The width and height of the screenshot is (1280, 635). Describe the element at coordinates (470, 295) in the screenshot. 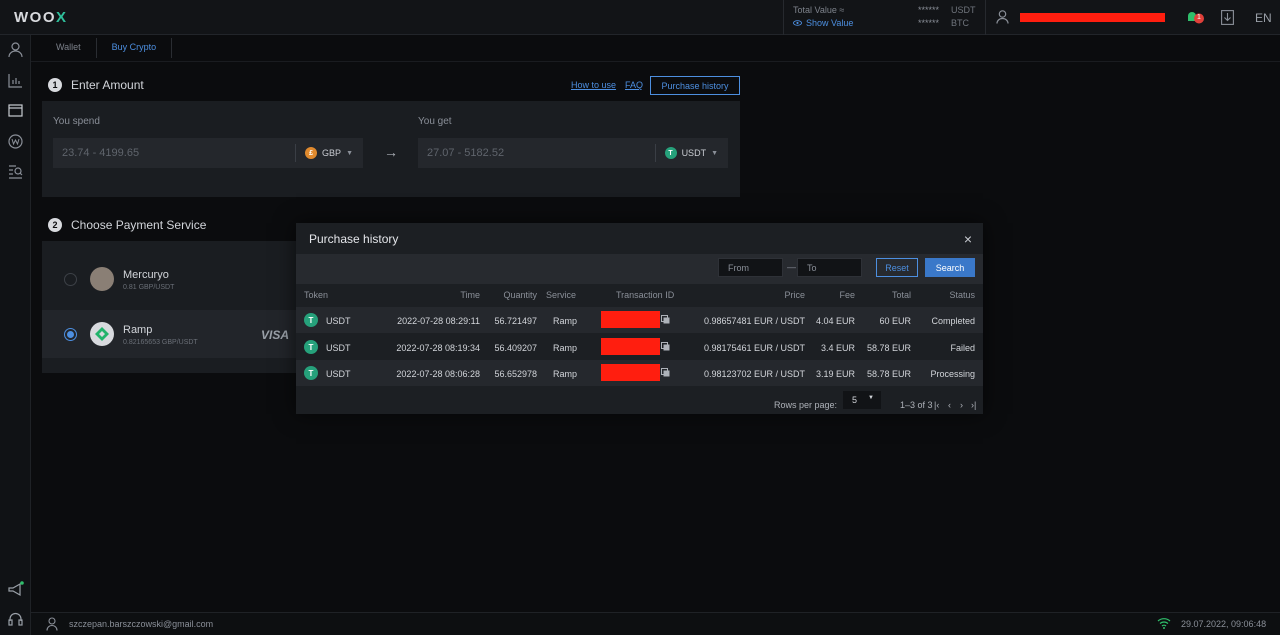

I see `column-header: Time` at that location.